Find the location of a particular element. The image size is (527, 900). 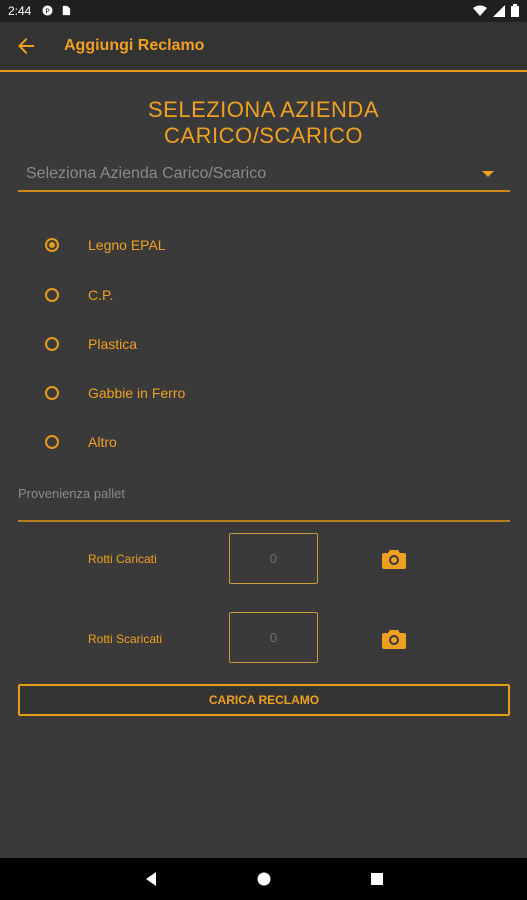

status-time: 2:44 is located at coordinates (20, 11).